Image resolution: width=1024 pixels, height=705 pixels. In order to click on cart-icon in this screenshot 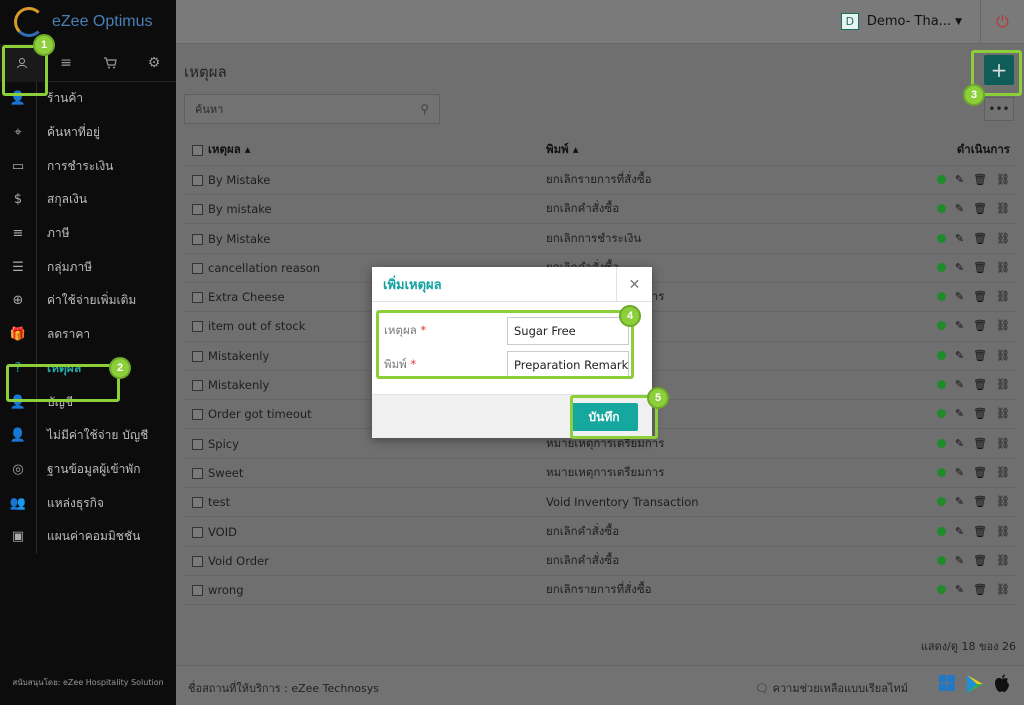, I will do `click(110, 63)`.